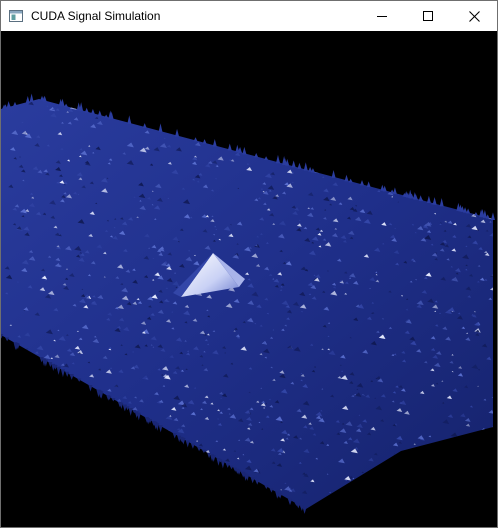 Image resolution: width=498 pixels, height=528 pixels. I want to click on close-icon, so click(474, 16).